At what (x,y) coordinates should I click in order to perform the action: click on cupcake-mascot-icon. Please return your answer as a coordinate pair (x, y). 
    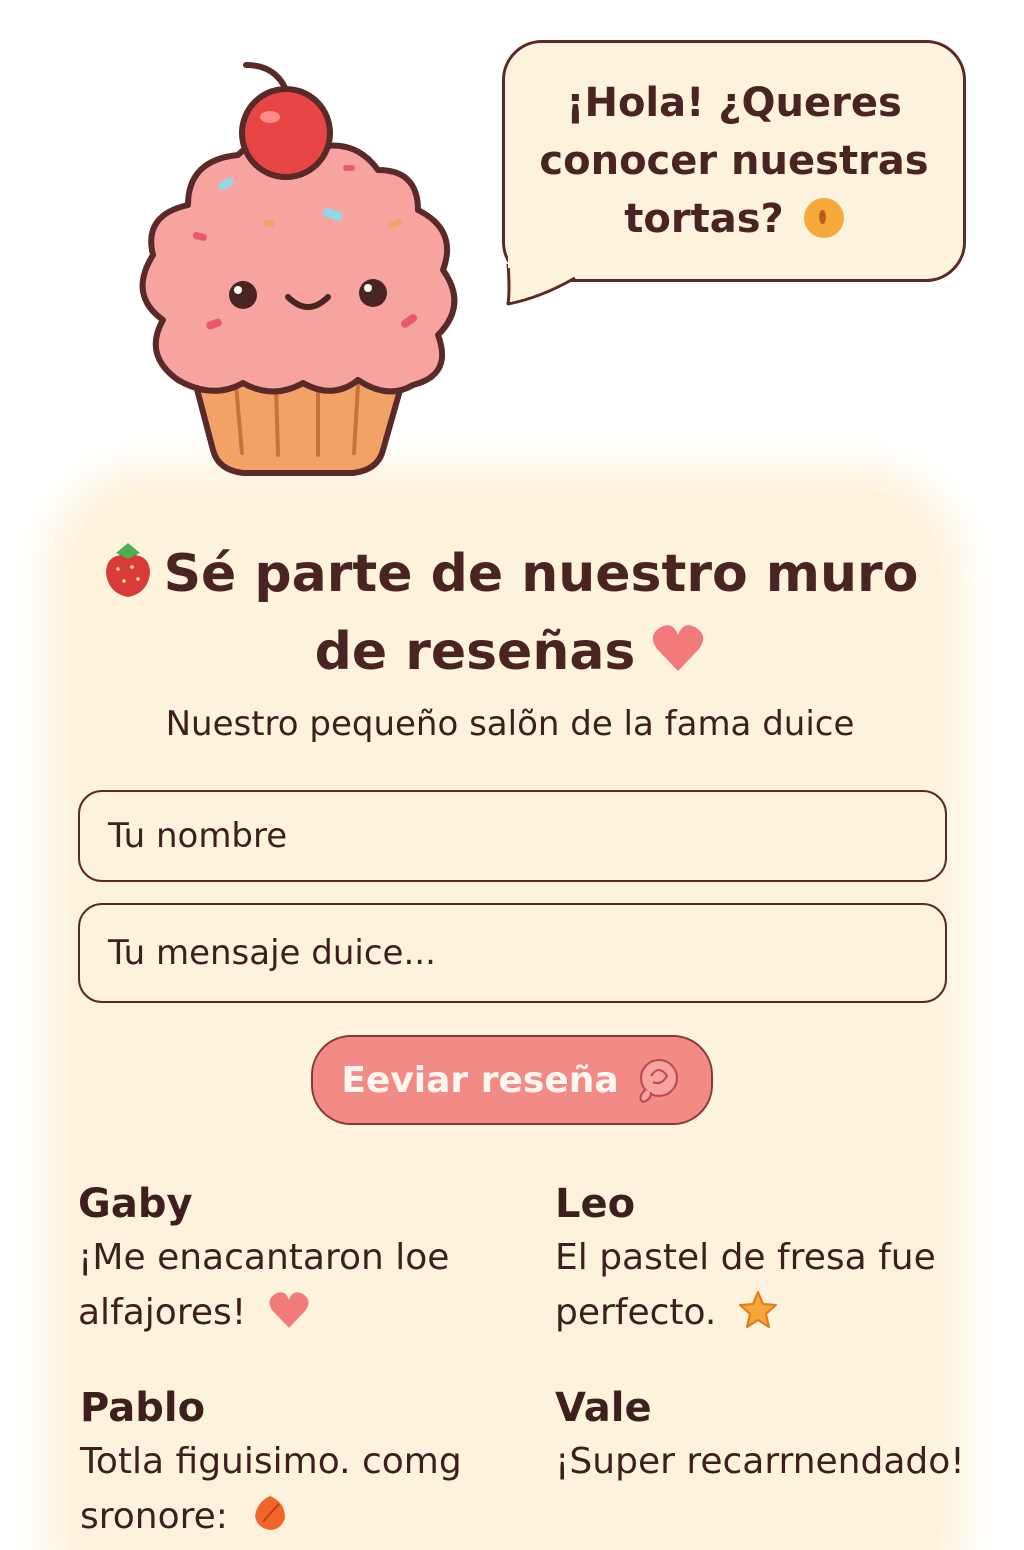
    Looking at the image, I should click on (298, 269).